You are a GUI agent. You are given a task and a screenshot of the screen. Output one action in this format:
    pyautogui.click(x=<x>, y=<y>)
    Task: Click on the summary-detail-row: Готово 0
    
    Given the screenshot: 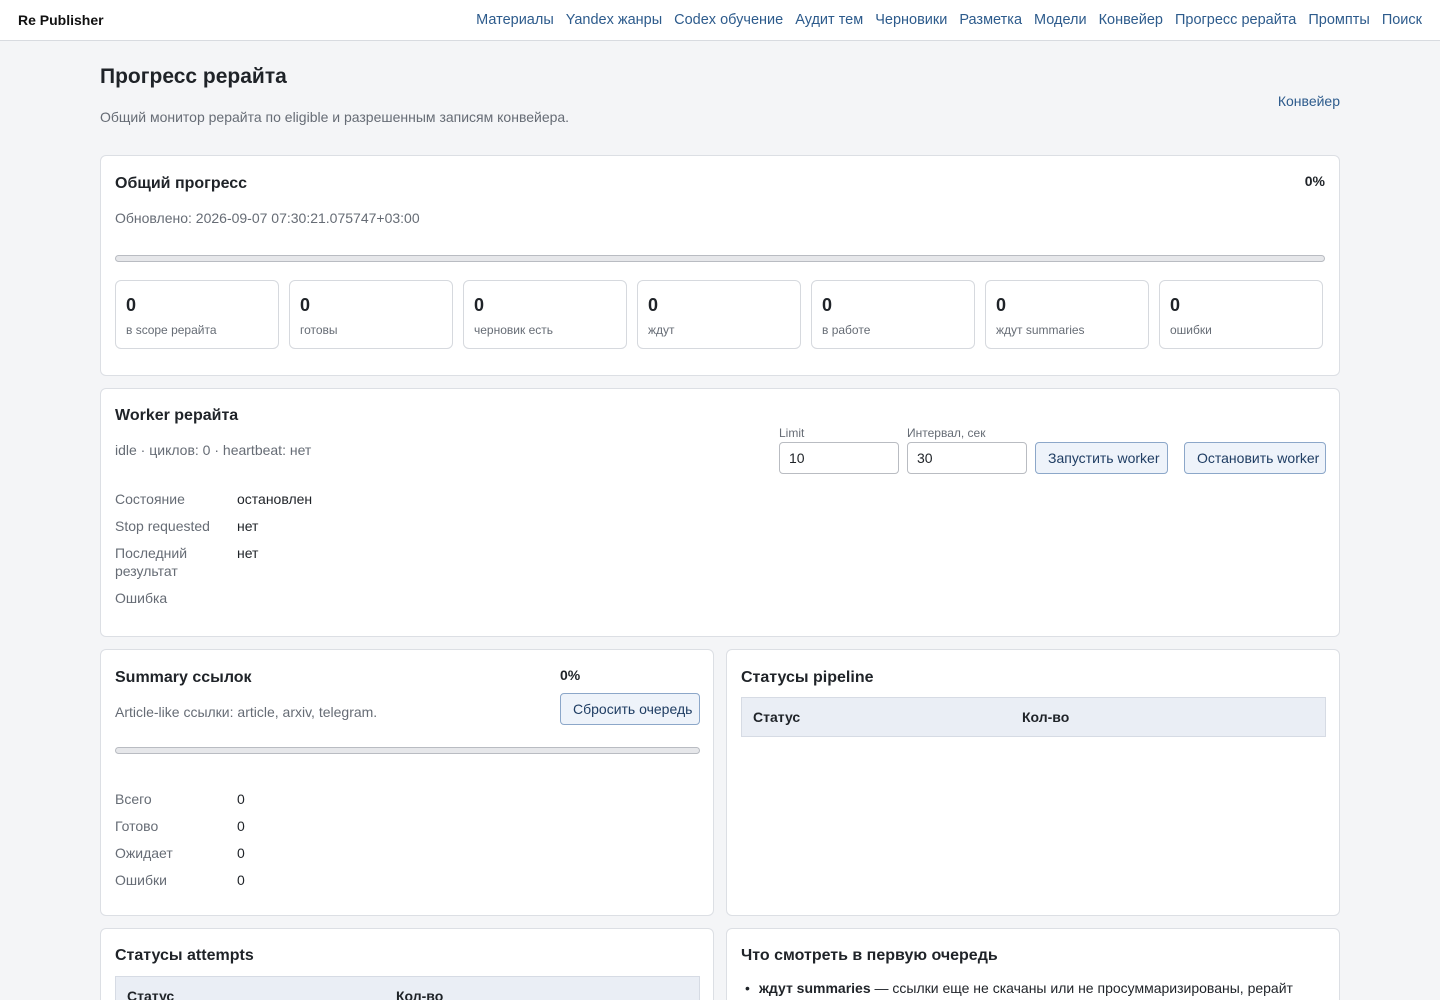 What is the action you would take?
    pyautogui.click(x=180, y=826)
    